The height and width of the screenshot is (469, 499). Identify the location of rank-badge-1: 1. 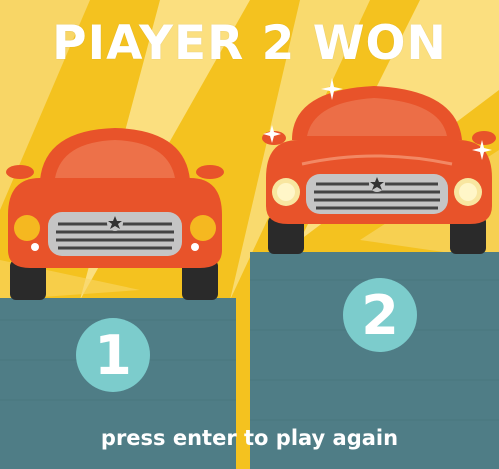
(113, 355).